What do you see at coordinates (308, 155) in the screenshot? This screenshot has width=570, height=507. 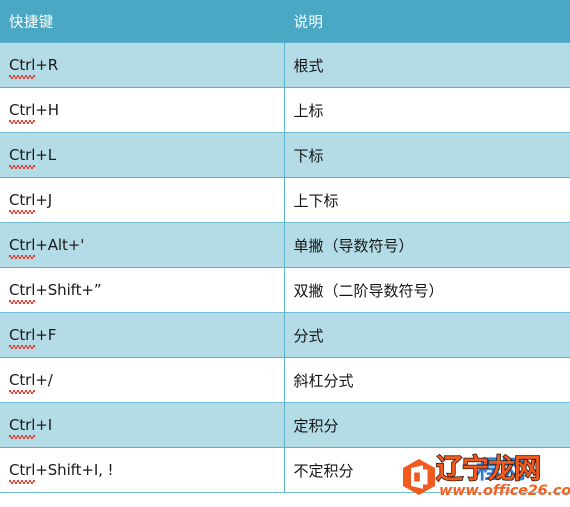 I see `description-text: 下标` at bounding box center [308, 155].